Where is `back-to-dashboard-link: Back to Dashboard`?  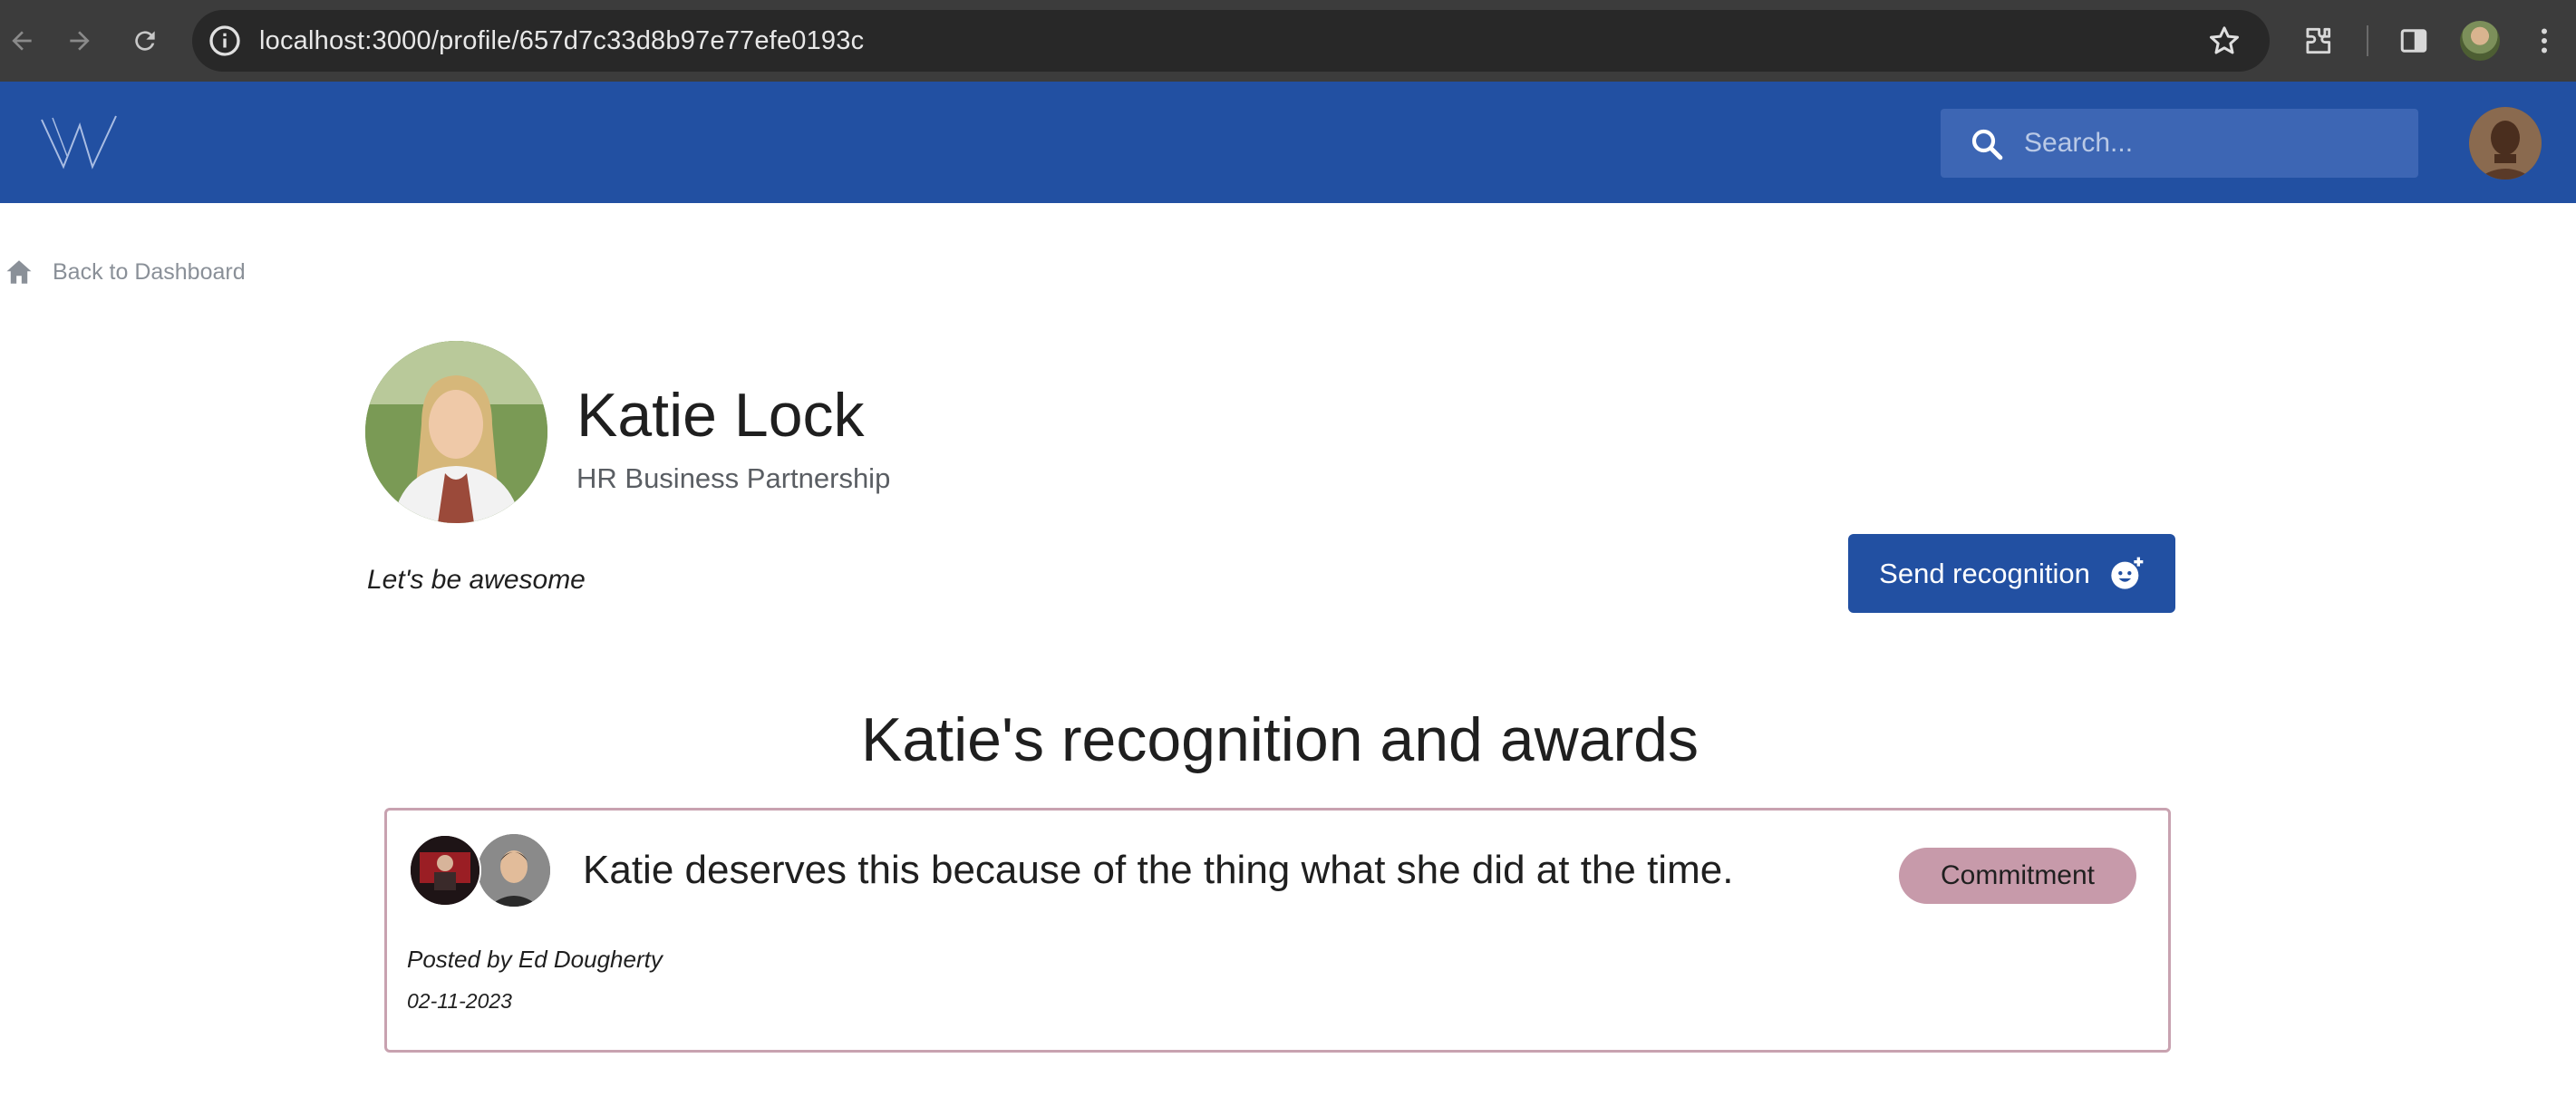 back-to-dashboard-link: Back to Dashboard is located at coordinates (125, 272).